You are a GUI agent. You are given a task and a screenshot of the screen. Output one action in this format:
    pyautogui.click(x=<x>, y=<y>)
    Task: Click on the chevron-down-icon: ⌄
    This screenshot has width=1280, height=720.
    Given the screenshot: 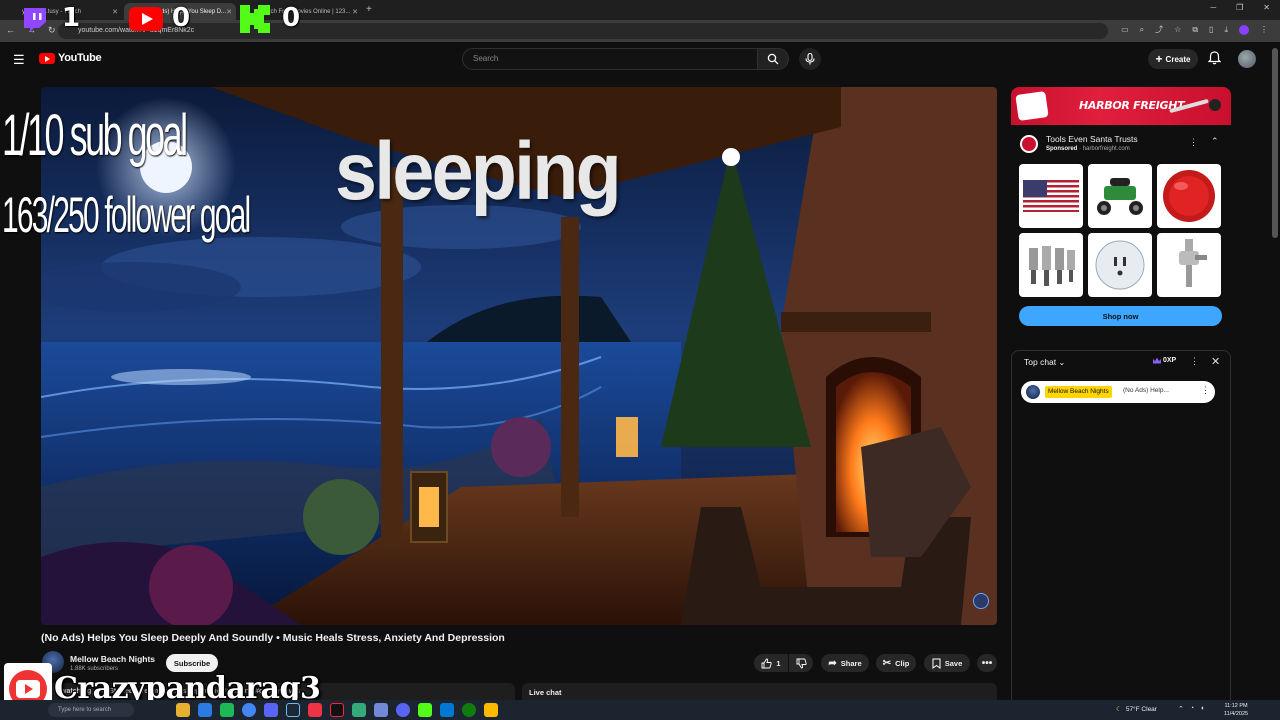 What is the action you would take?
    pyautogui.click(x=1062, y=362)
    